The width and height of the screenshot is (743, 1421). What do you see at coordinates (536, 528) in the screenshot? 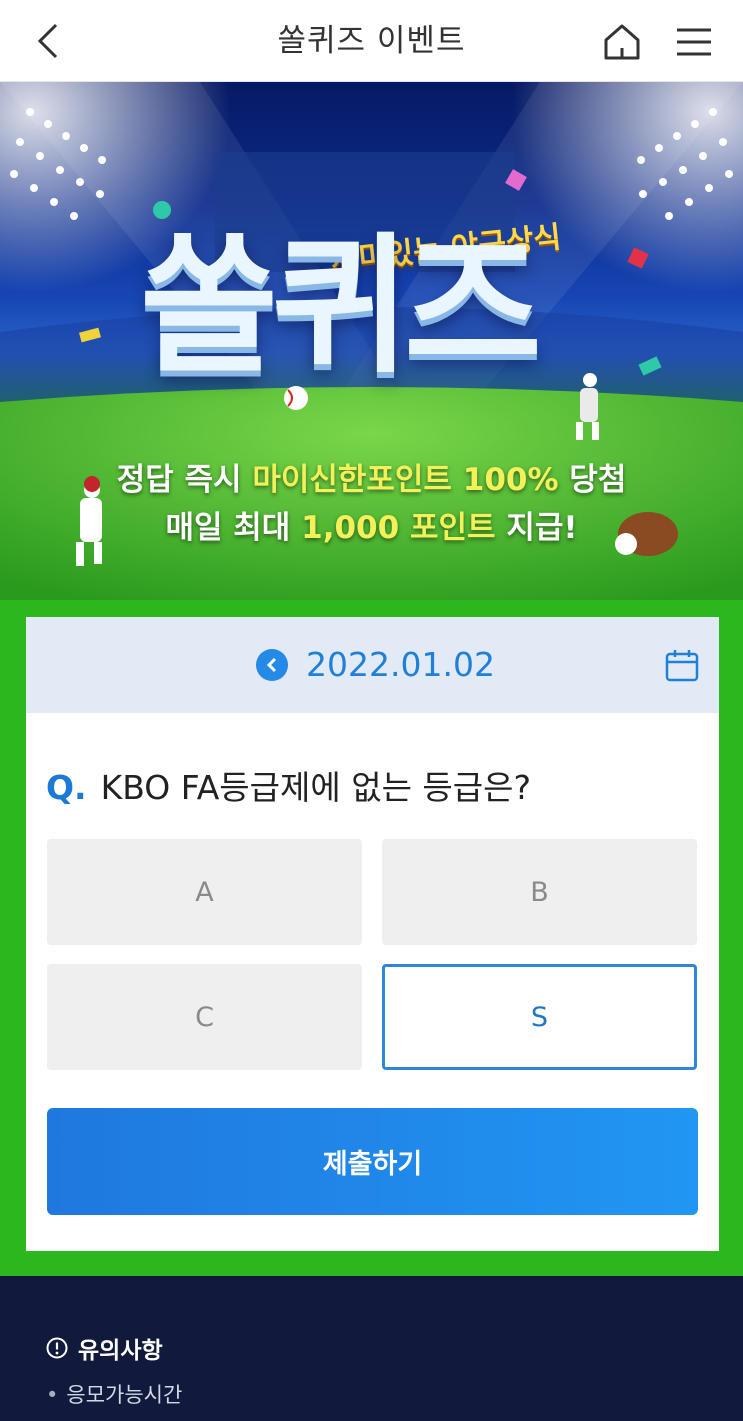
I see `banner-line-2-suffix: 지급!` at bounding box center [536, 528].